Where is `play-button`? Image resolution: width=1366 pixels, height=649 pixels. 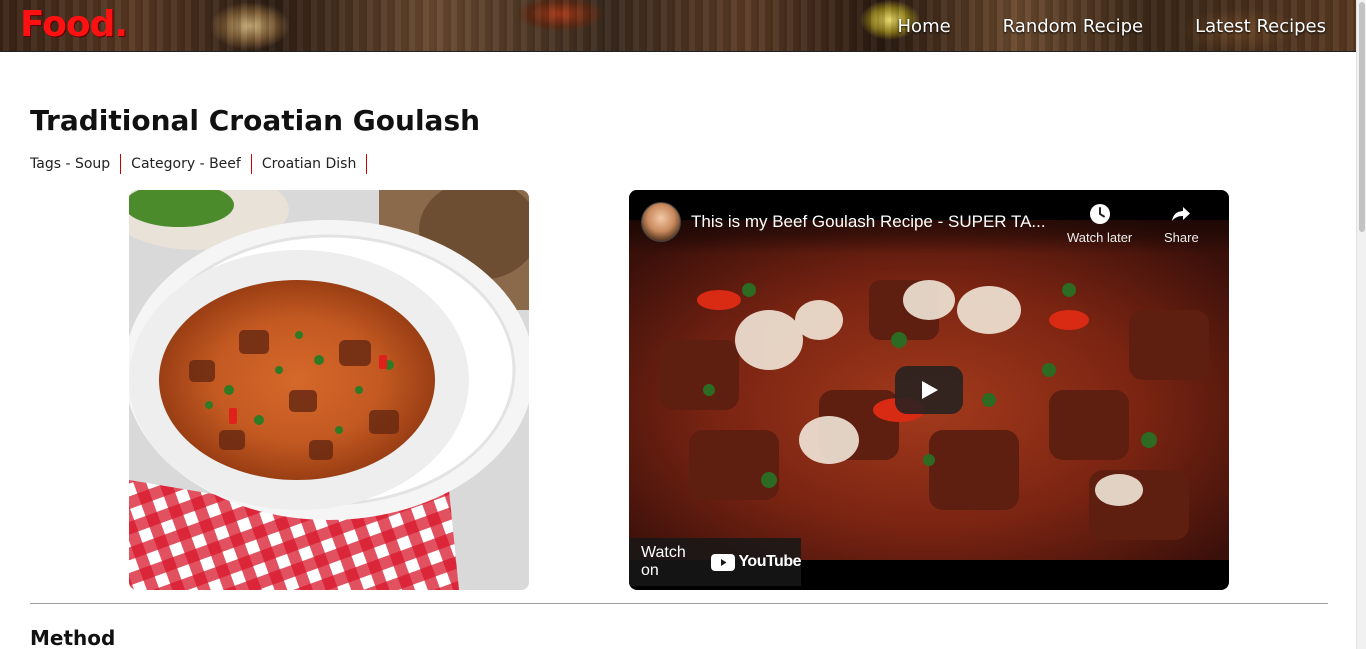 play-button is located at coordinates (929, 390).